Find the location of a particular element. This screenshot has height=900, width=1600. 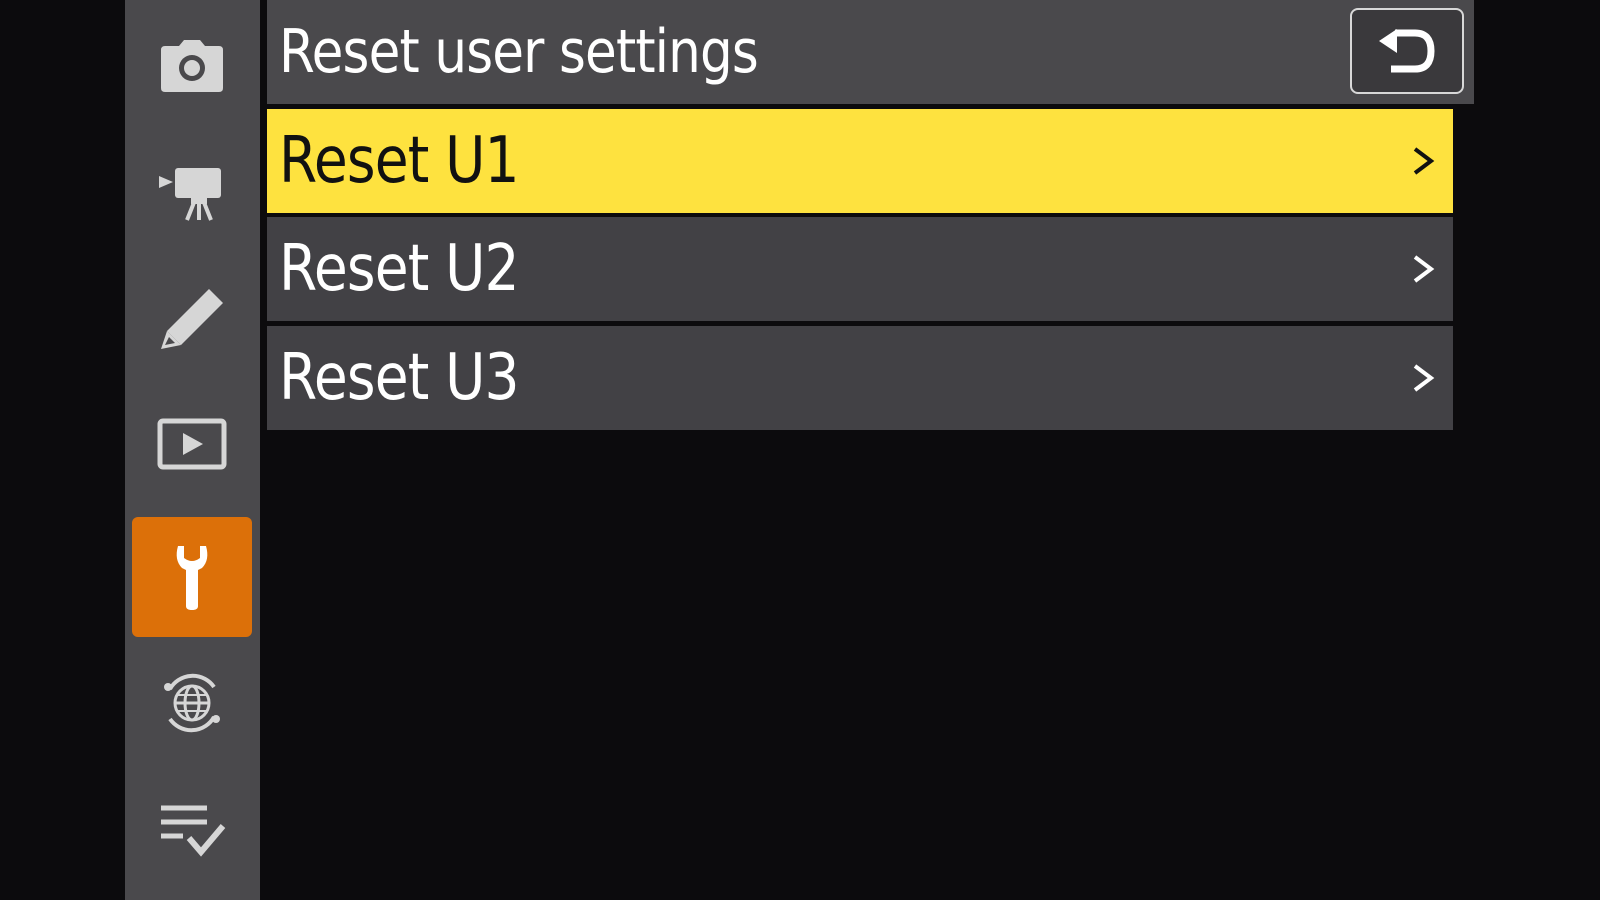

tab-playback is located at coordinates (192, 444).